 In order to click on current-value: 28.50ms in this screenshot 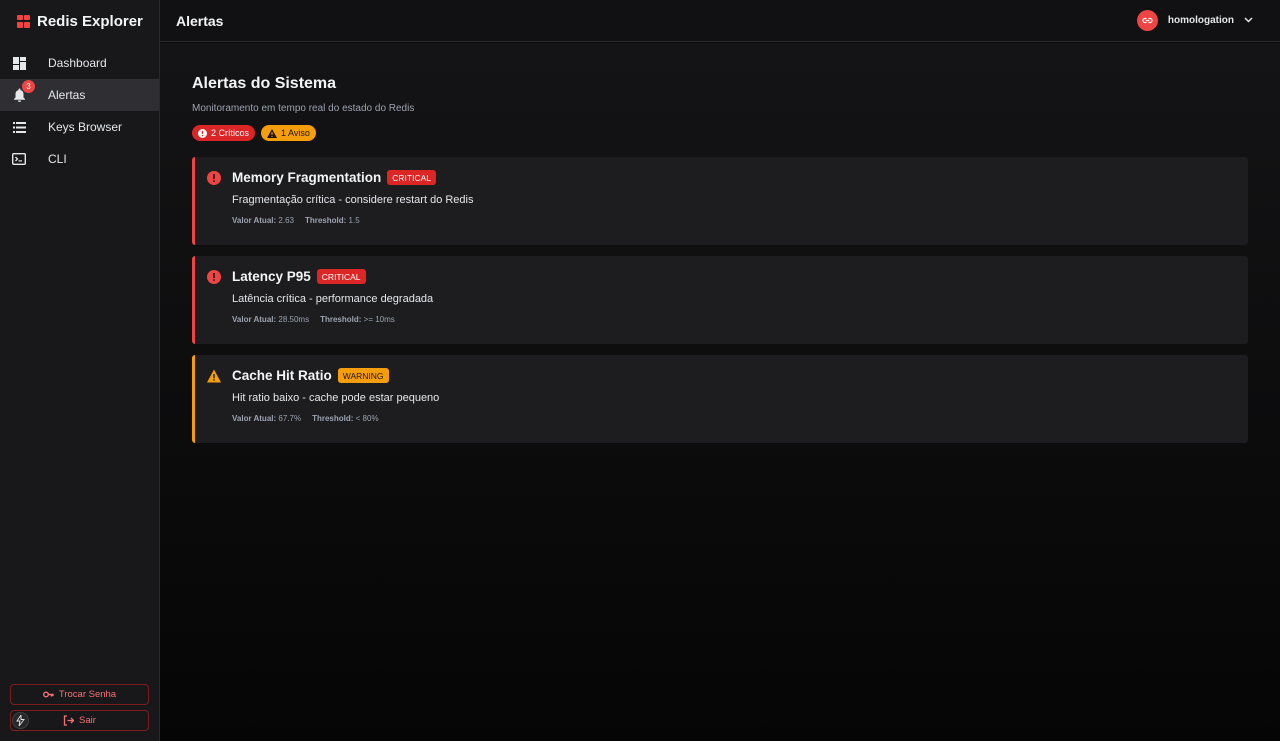, I will do `click(294, 319)`.